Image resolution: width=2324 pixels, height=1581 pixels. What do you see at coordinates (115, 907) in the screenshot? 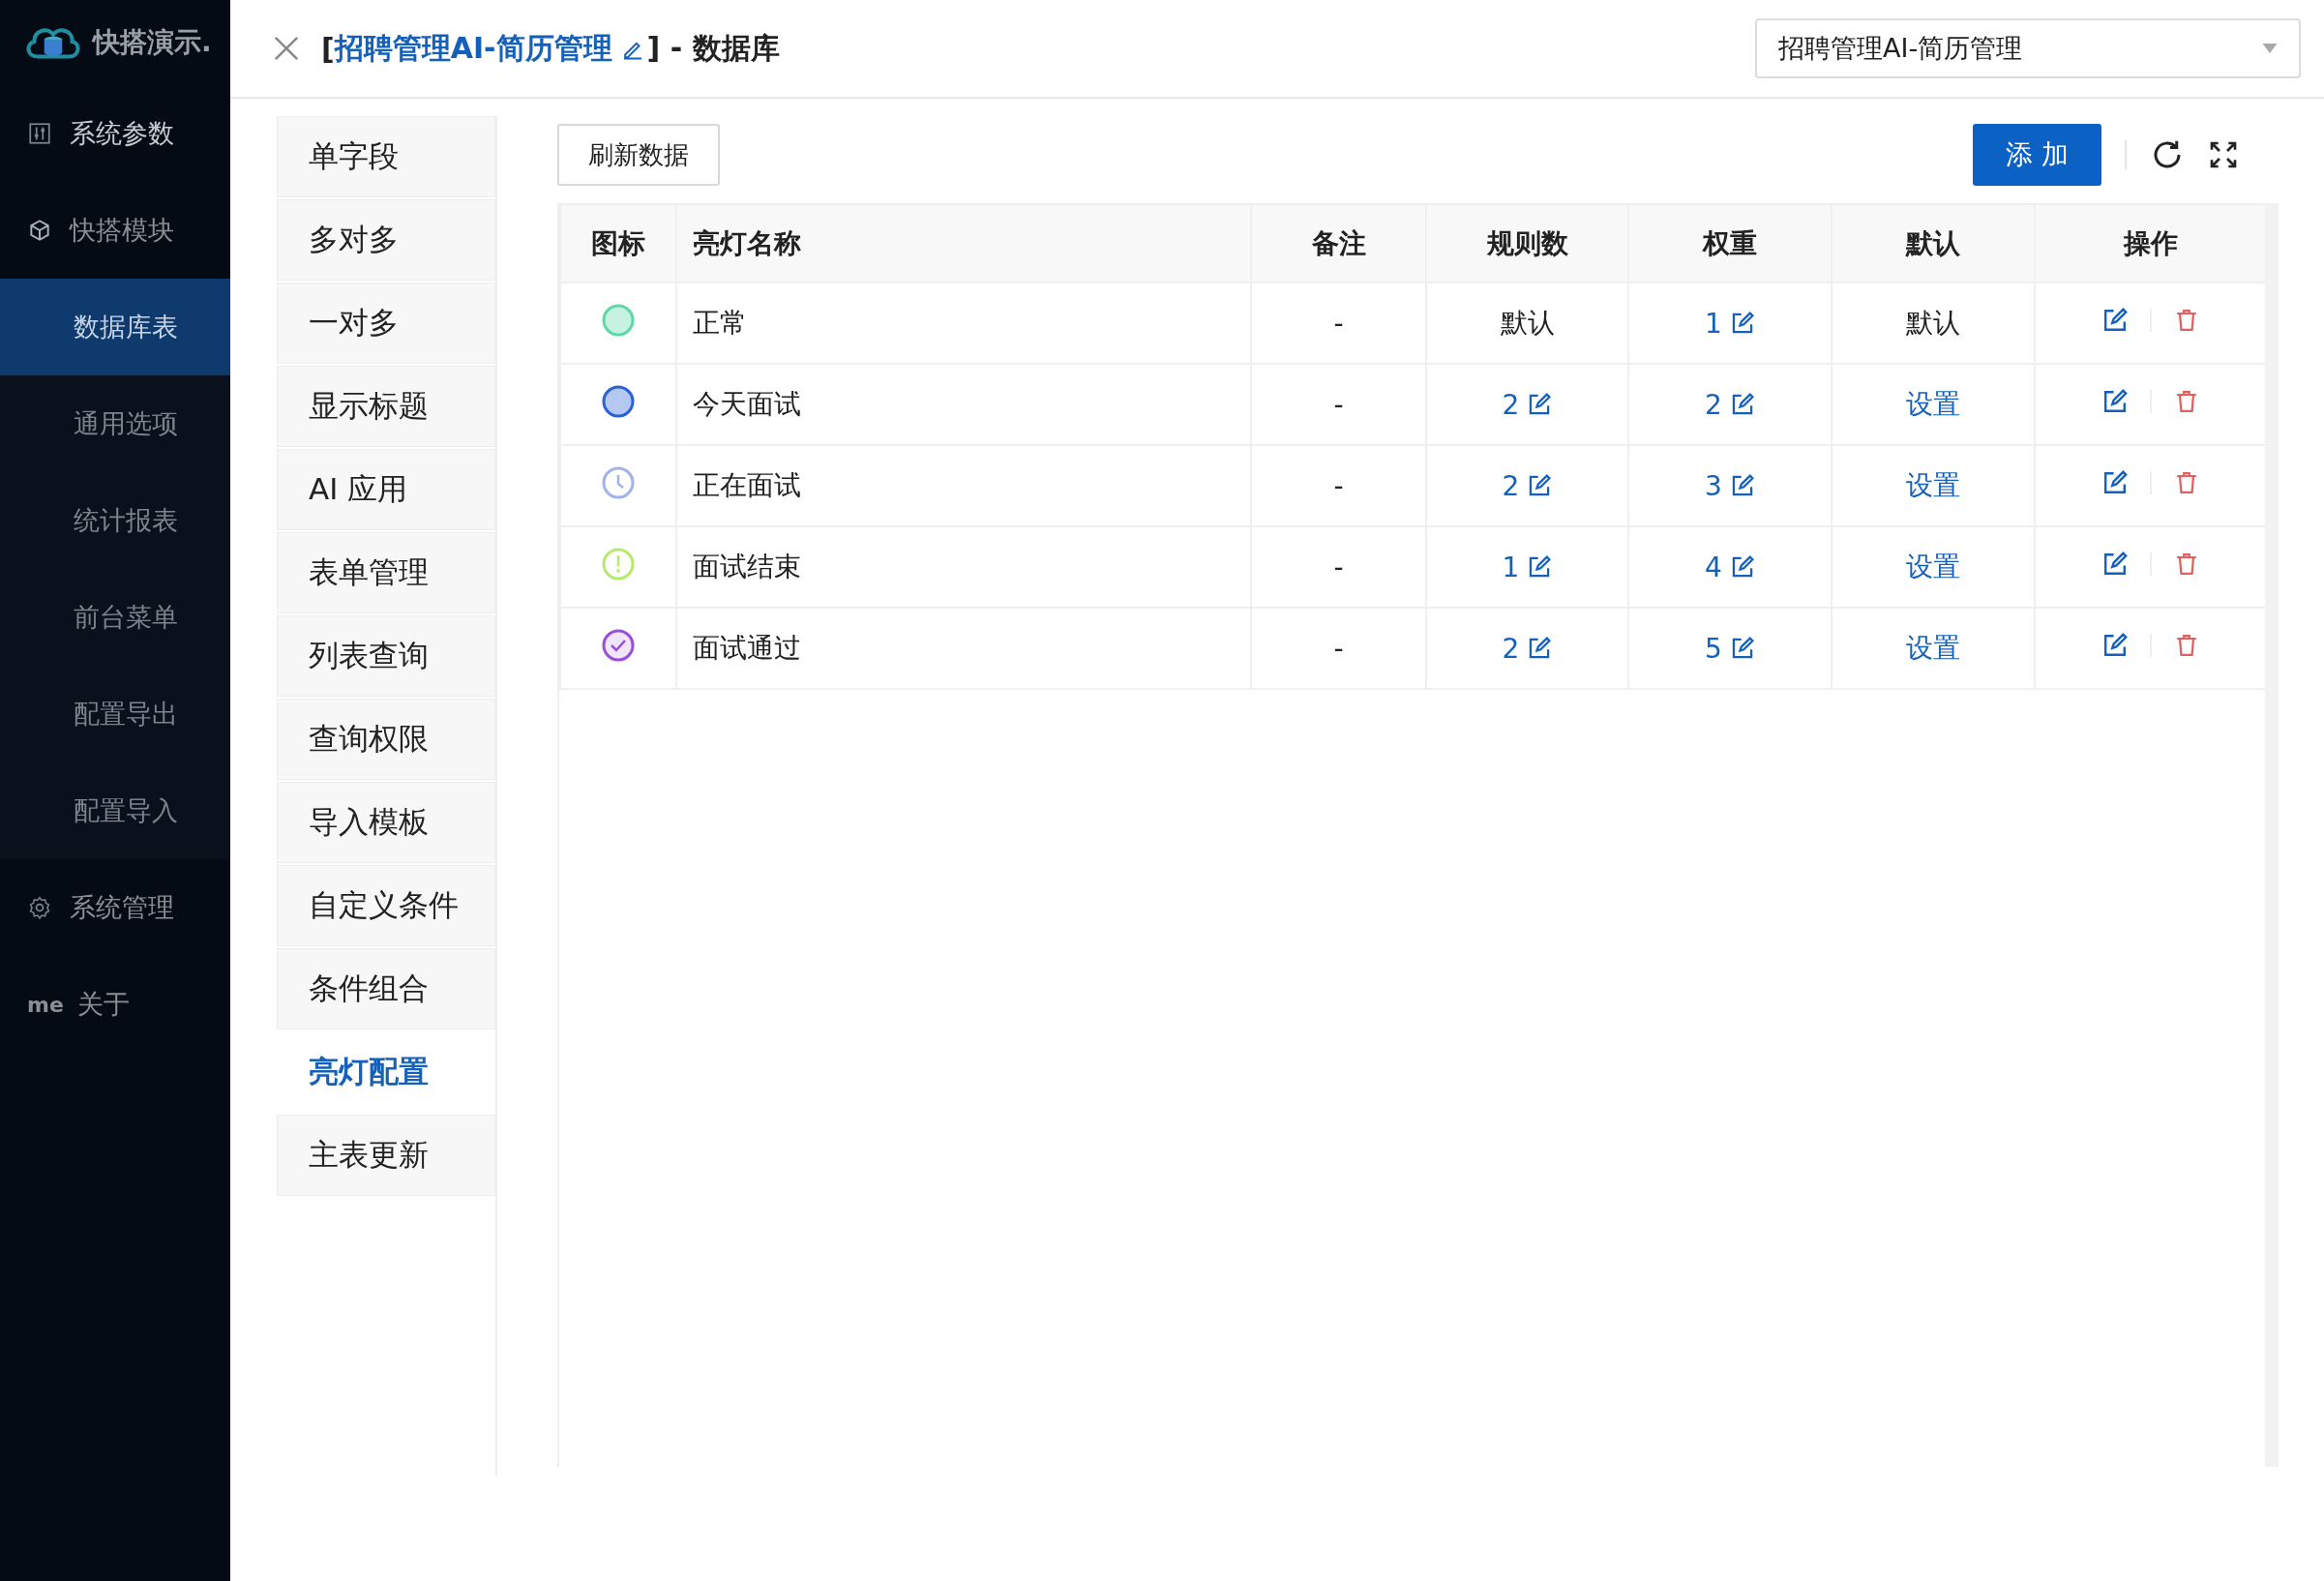
I see `sidebar-item: 系统管理` at bounding box center [115, 907].